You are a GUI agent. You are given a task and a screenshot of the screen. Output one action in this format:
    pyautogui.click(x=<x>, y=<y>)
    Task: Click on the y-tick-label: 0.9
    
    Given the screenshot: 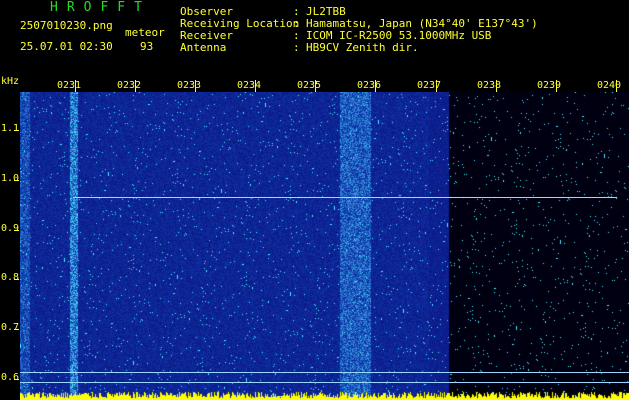 What is the action you would take?
    pyautogui.click(x=10, y=228)
    